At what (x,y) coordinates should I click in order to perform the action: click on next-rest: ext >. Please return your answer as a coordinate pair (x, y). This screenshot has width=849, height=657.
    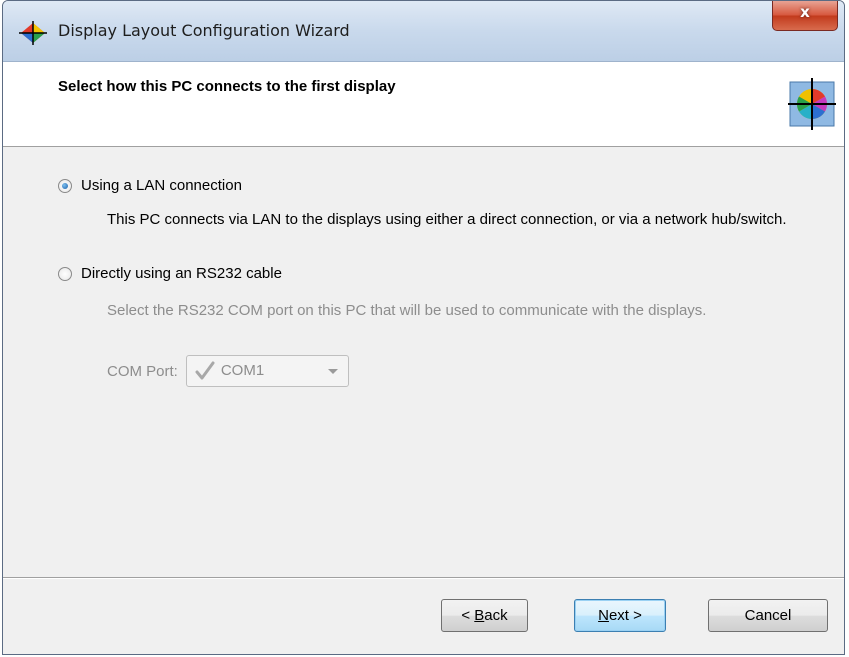
    Looking at the image, I should click on (625, 615).